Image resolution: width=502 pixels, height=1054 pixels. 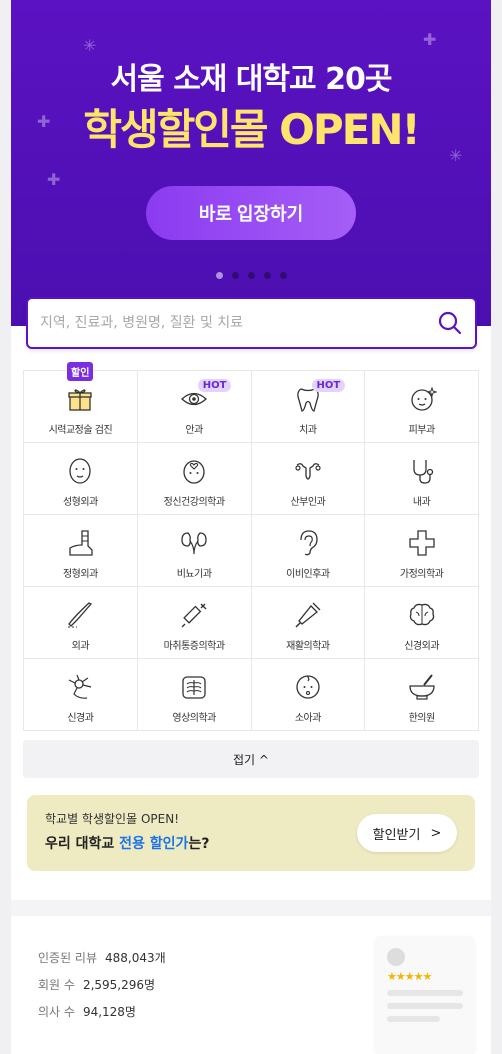 I want to click on promo-text: 우리 대학교, so click(x=82, y=844).